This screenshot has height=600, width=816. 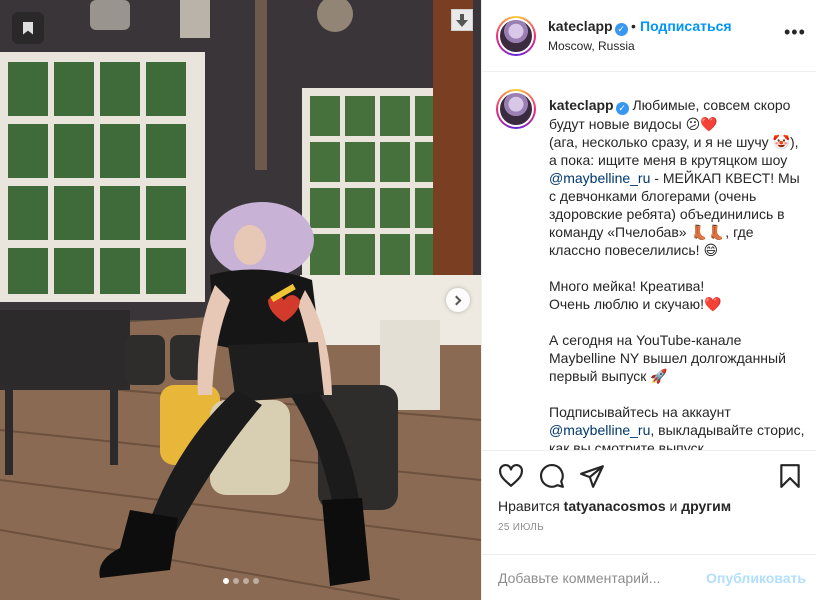 I want to click on save-icon, so click(x=790, y=476).